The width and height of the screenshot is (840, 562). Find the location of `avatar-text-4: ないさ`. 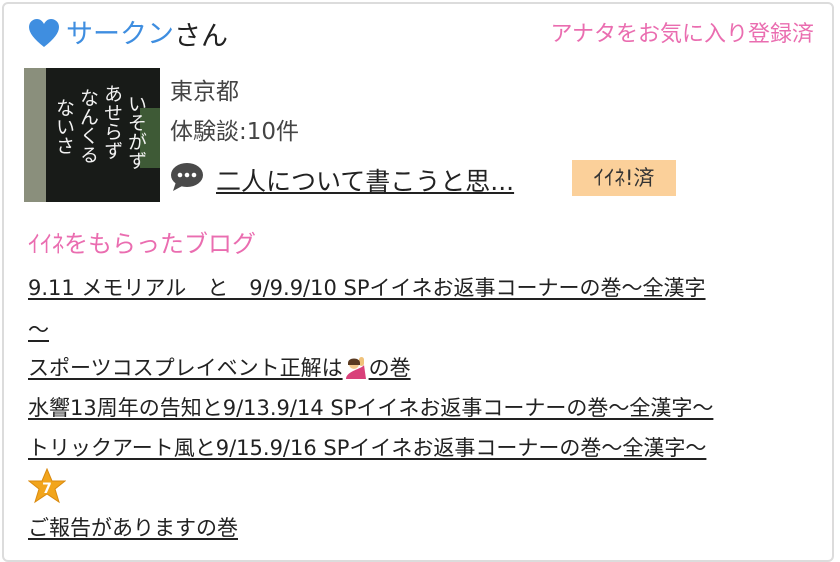

avatar-text-4: ないさ is located at coordinates (64, 126).